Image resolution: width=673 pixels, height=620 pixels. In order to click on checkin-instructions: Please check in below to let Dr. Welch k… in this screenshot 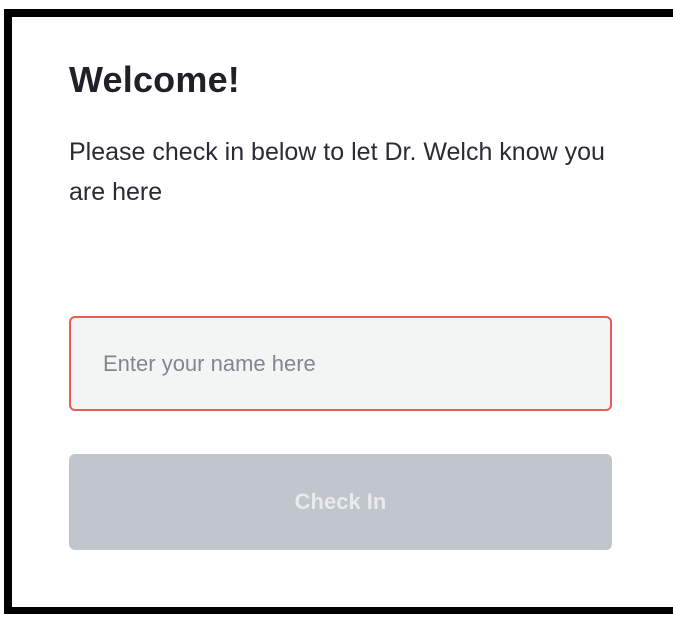, I will do `click(337, 172)`.